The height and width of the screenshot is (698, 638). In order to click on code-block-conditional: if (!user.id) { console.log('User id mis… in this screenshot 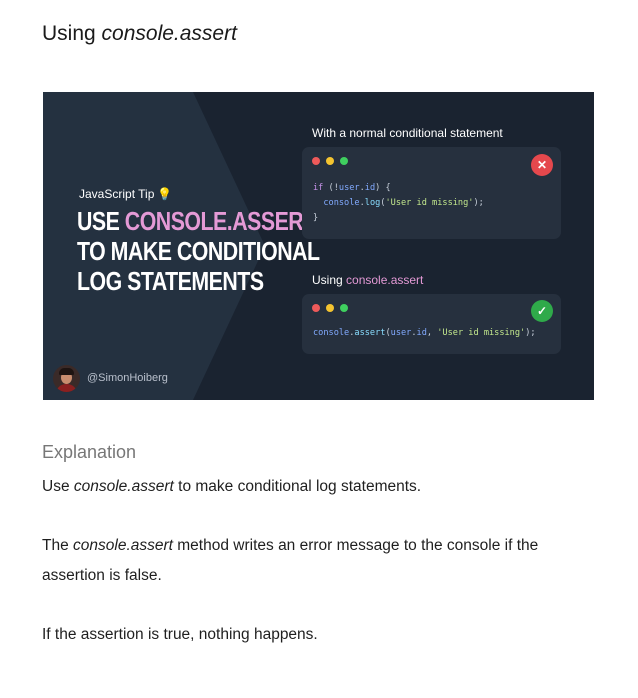, I will do `click(398, 203)`.